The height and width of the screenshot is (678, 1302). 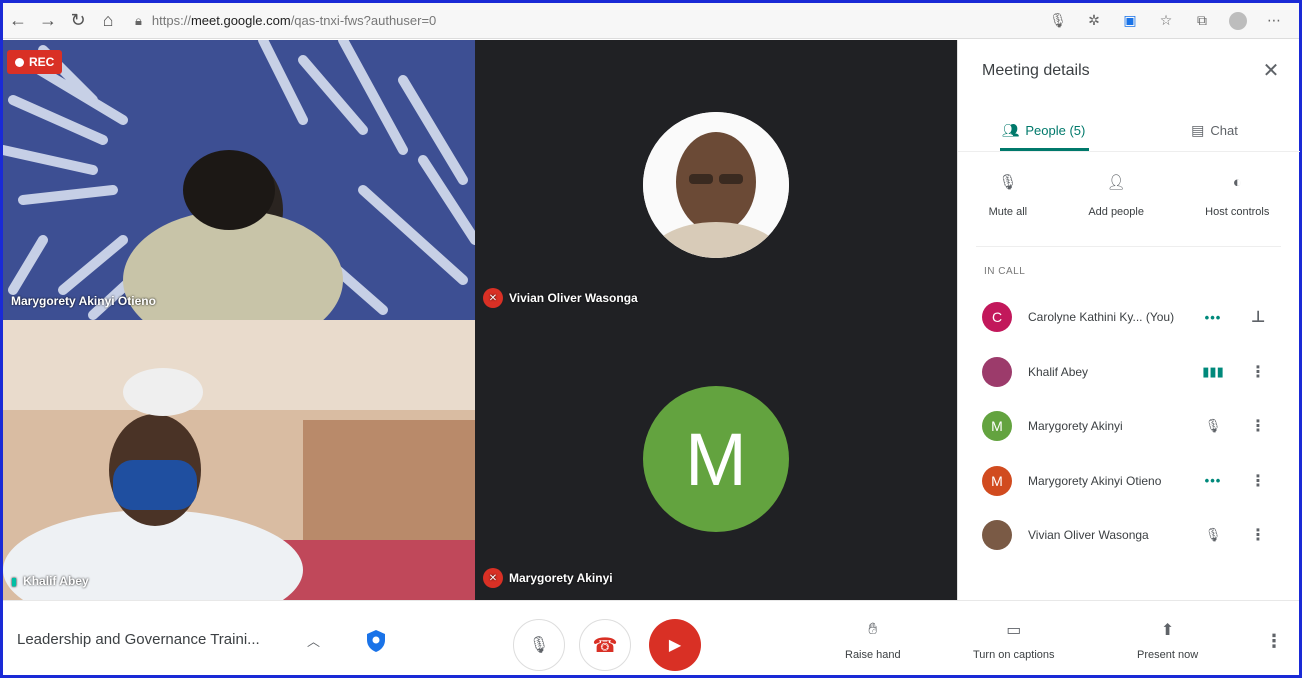 I want to click on tab-people: 👥︎ People (5), so click(x=1043, y=130).